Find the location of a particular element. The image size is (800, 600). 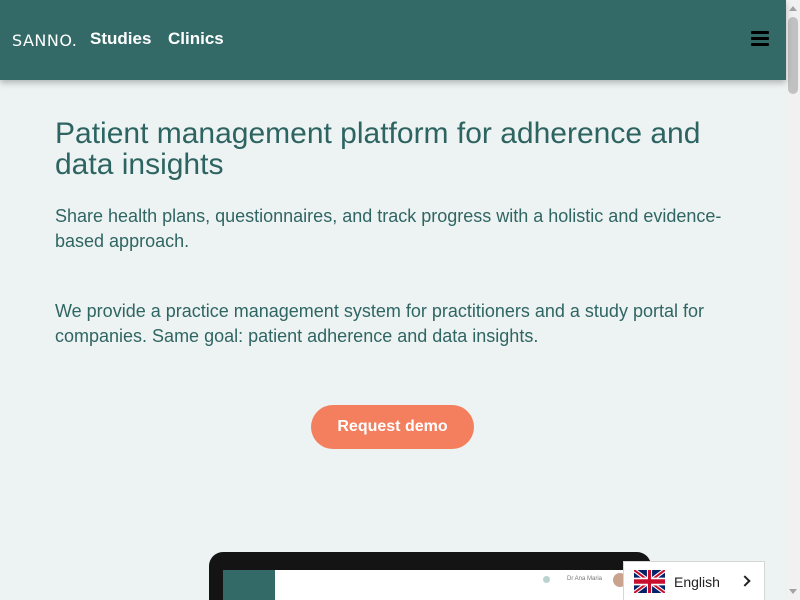

chevron-right-icon is located at coordinates (745, 581).